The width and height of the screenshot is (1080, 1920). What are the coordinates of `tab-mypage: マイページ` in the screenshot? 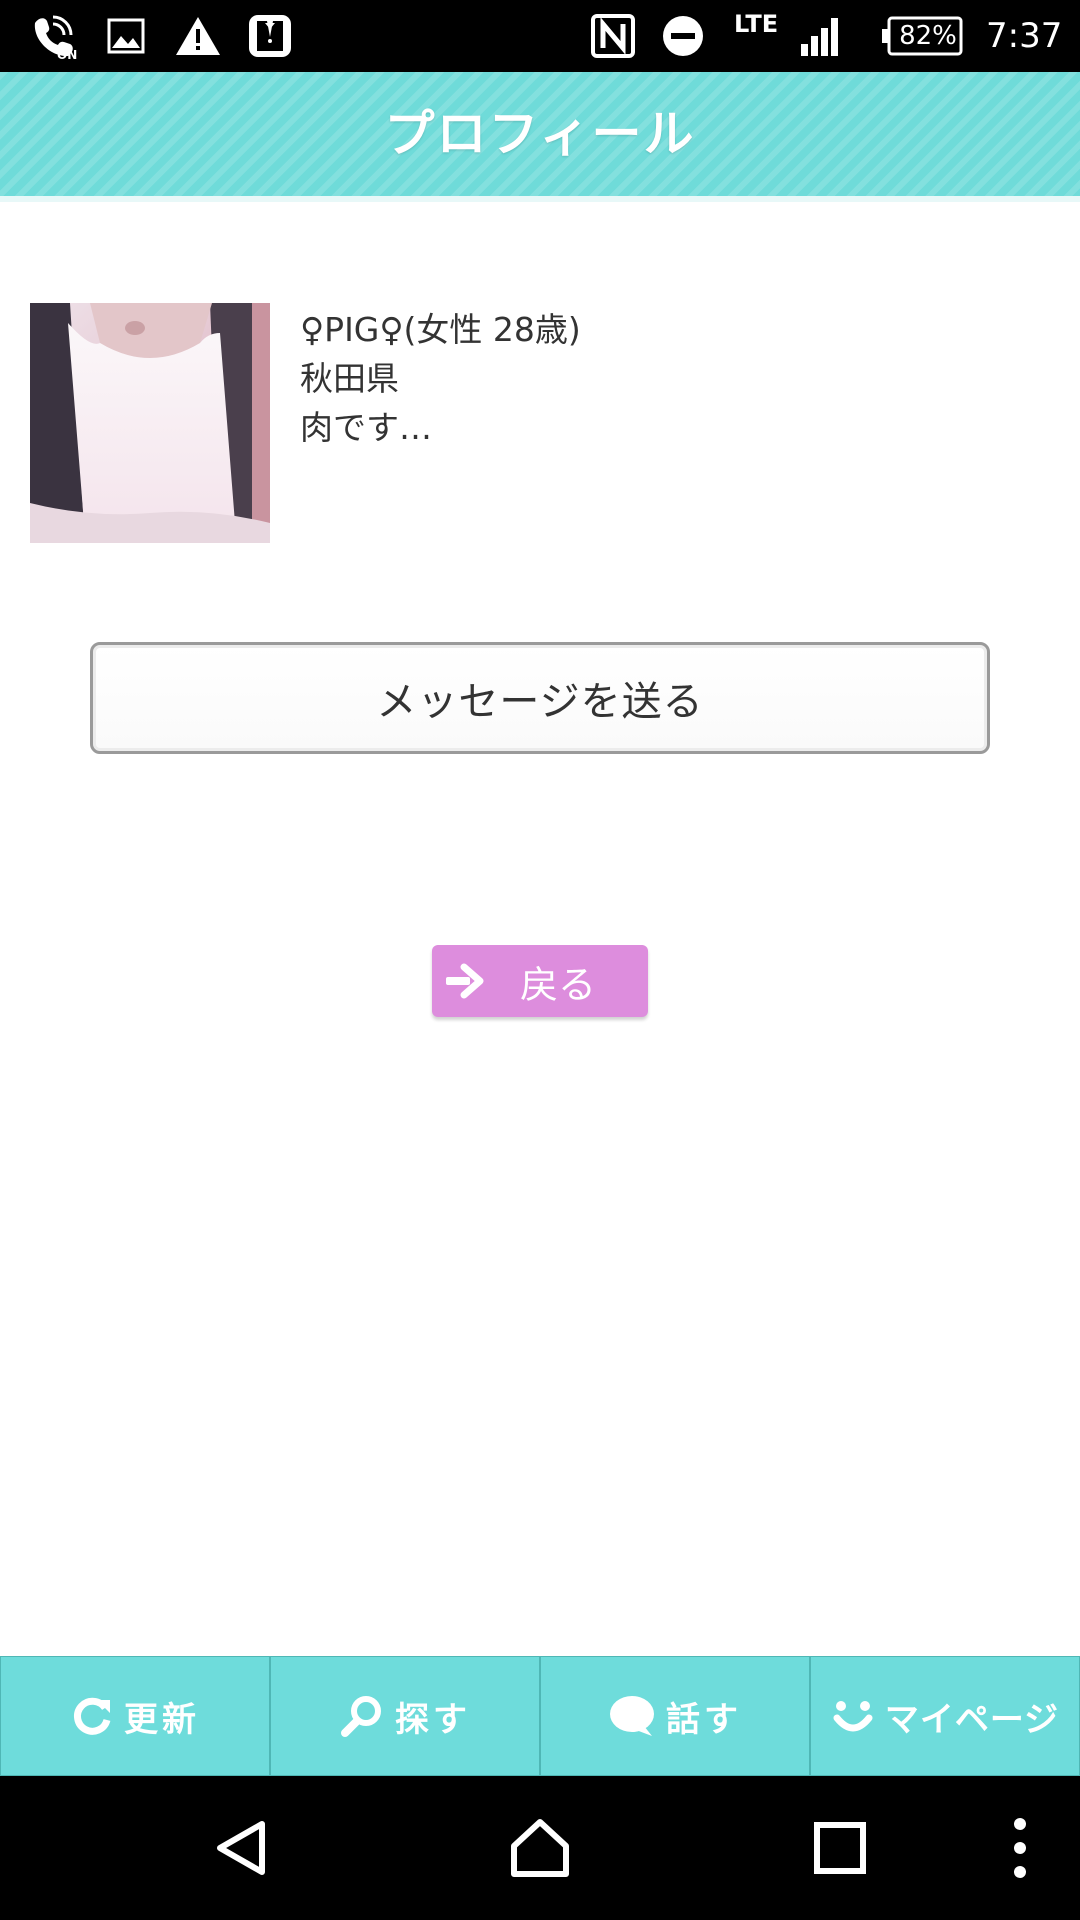 It's located at (945, 1716).